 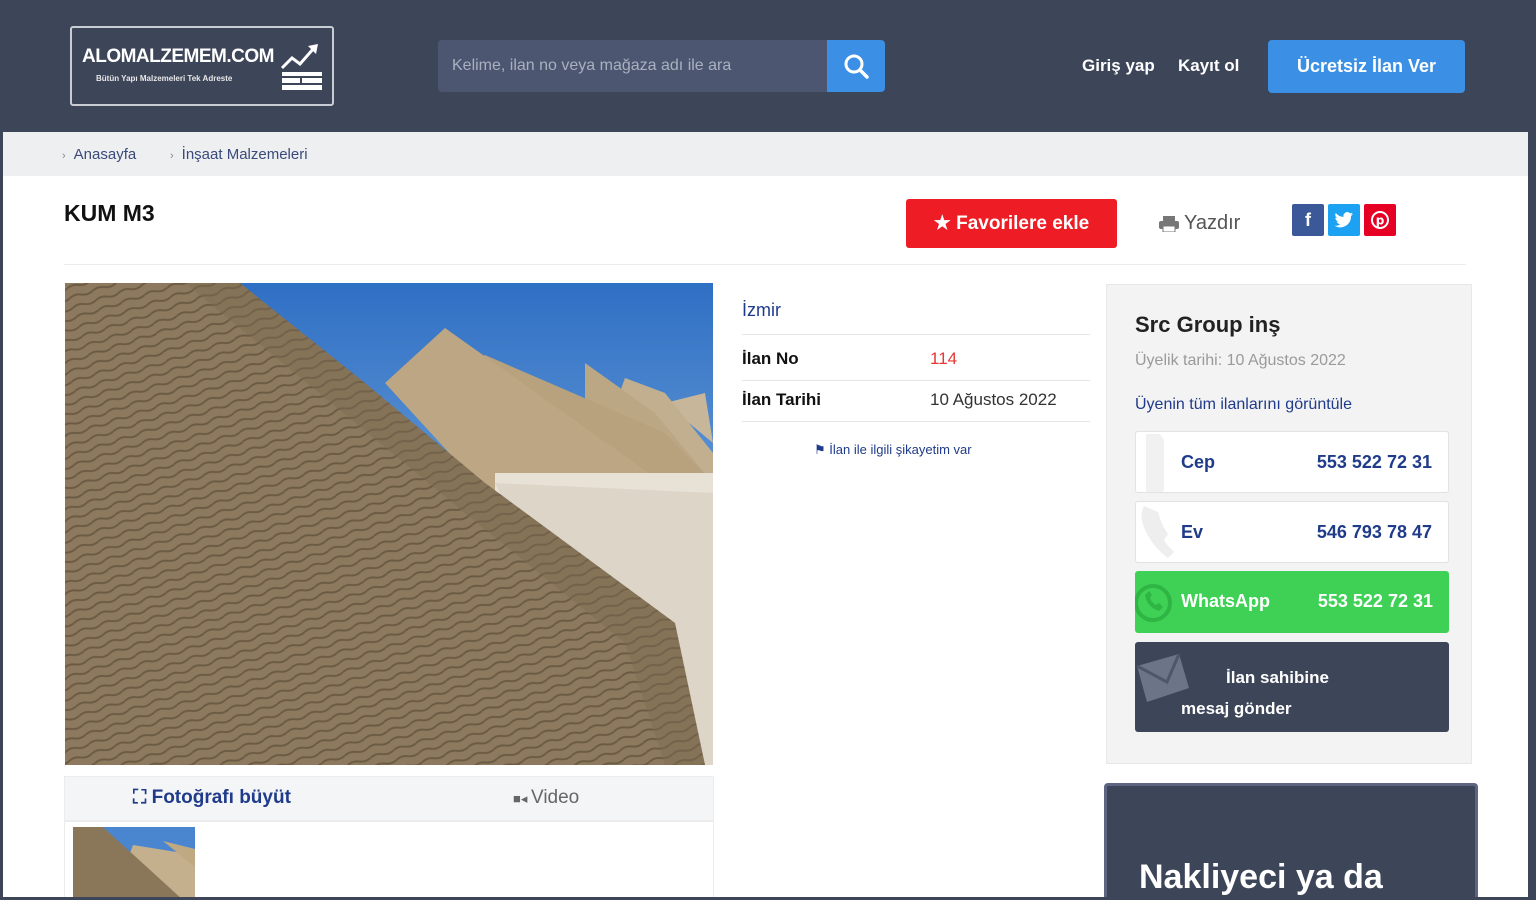 I want to click on enlarge-photo-button: ⛶ Fotoğrafı büyüt, so click(x=212, y=798).